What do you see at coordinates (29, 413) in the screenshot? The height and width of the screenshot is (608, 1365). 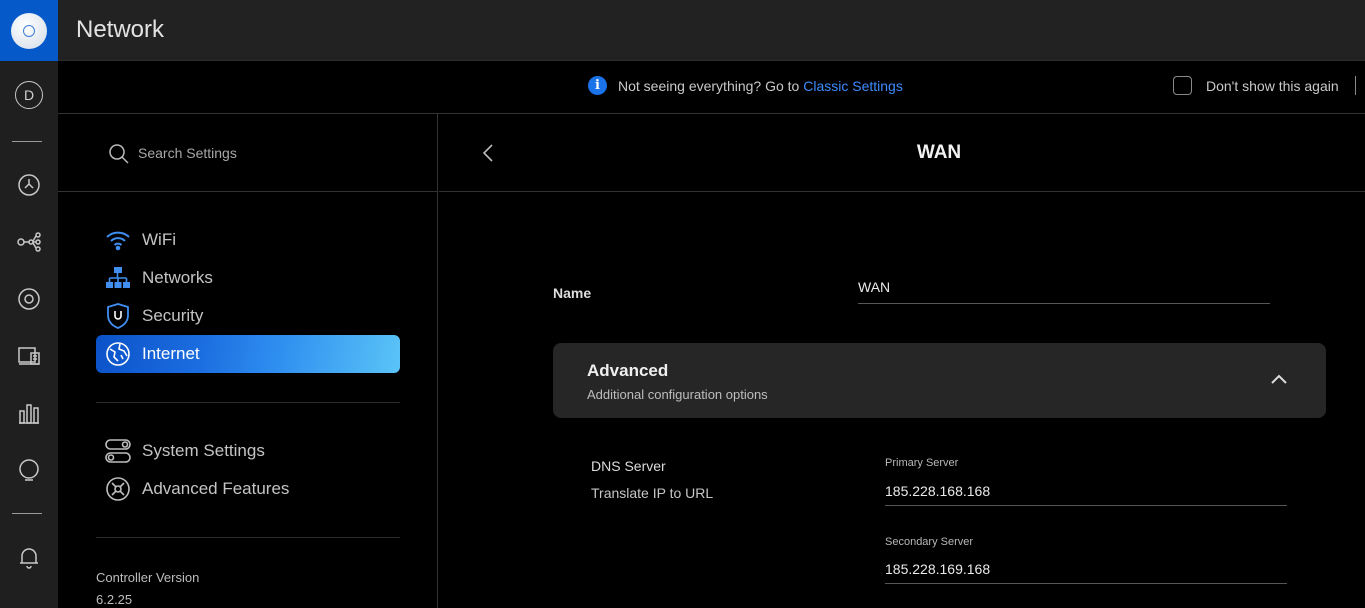 I see `statistics-icon` at bounding box center [29, 413].